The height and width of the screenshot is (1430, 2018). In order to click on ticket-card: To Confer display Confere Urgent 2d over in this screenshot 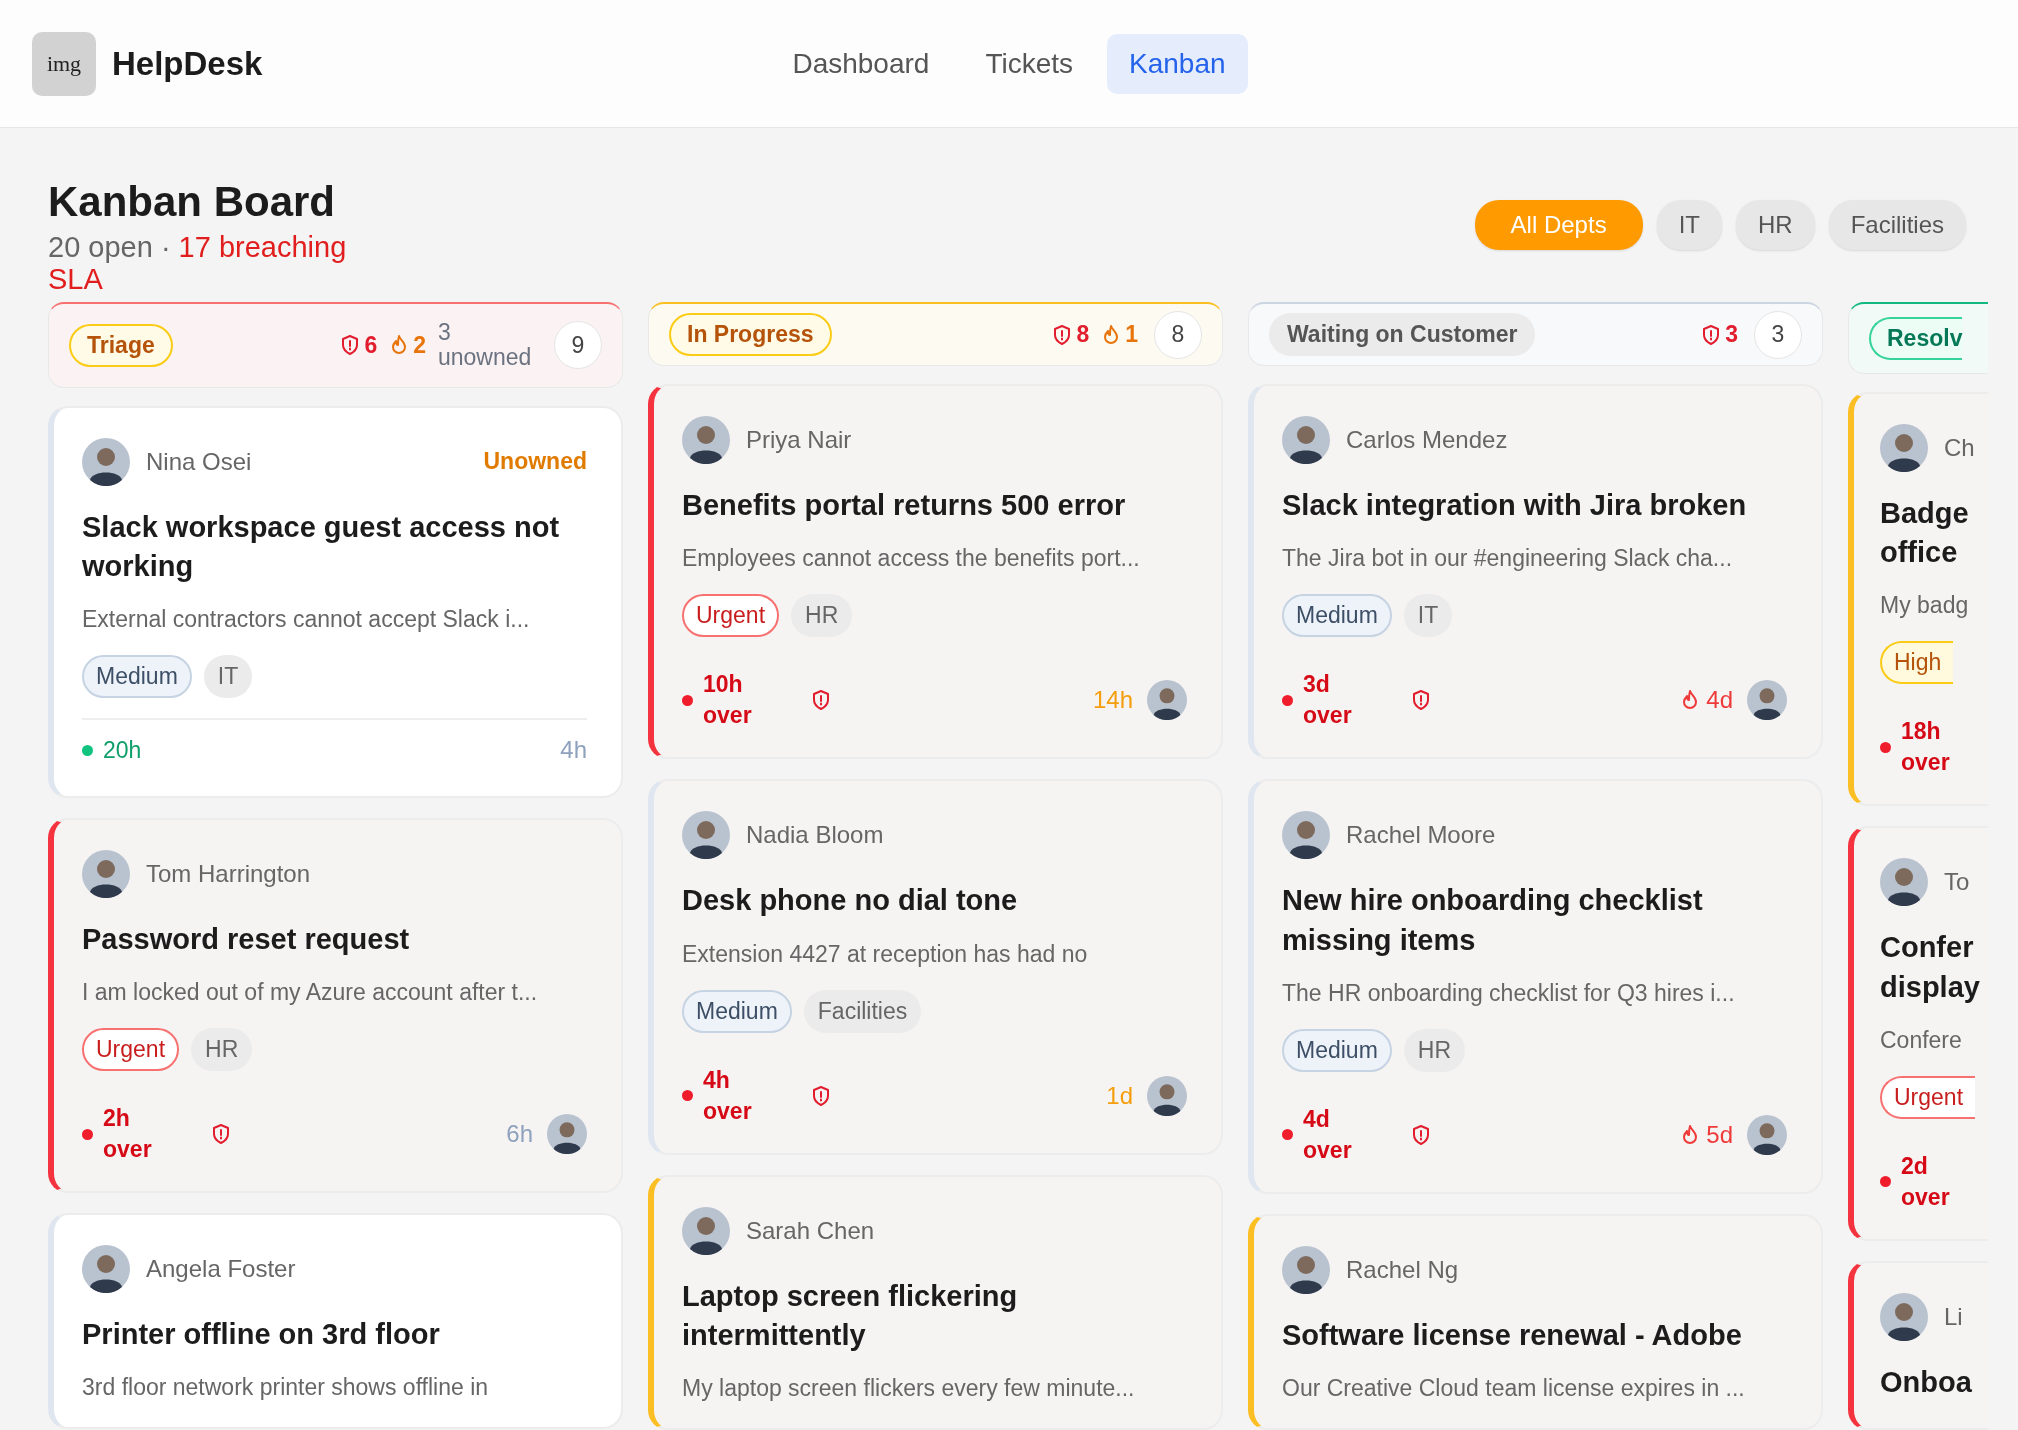, I will do `click(1918, 1033)`.